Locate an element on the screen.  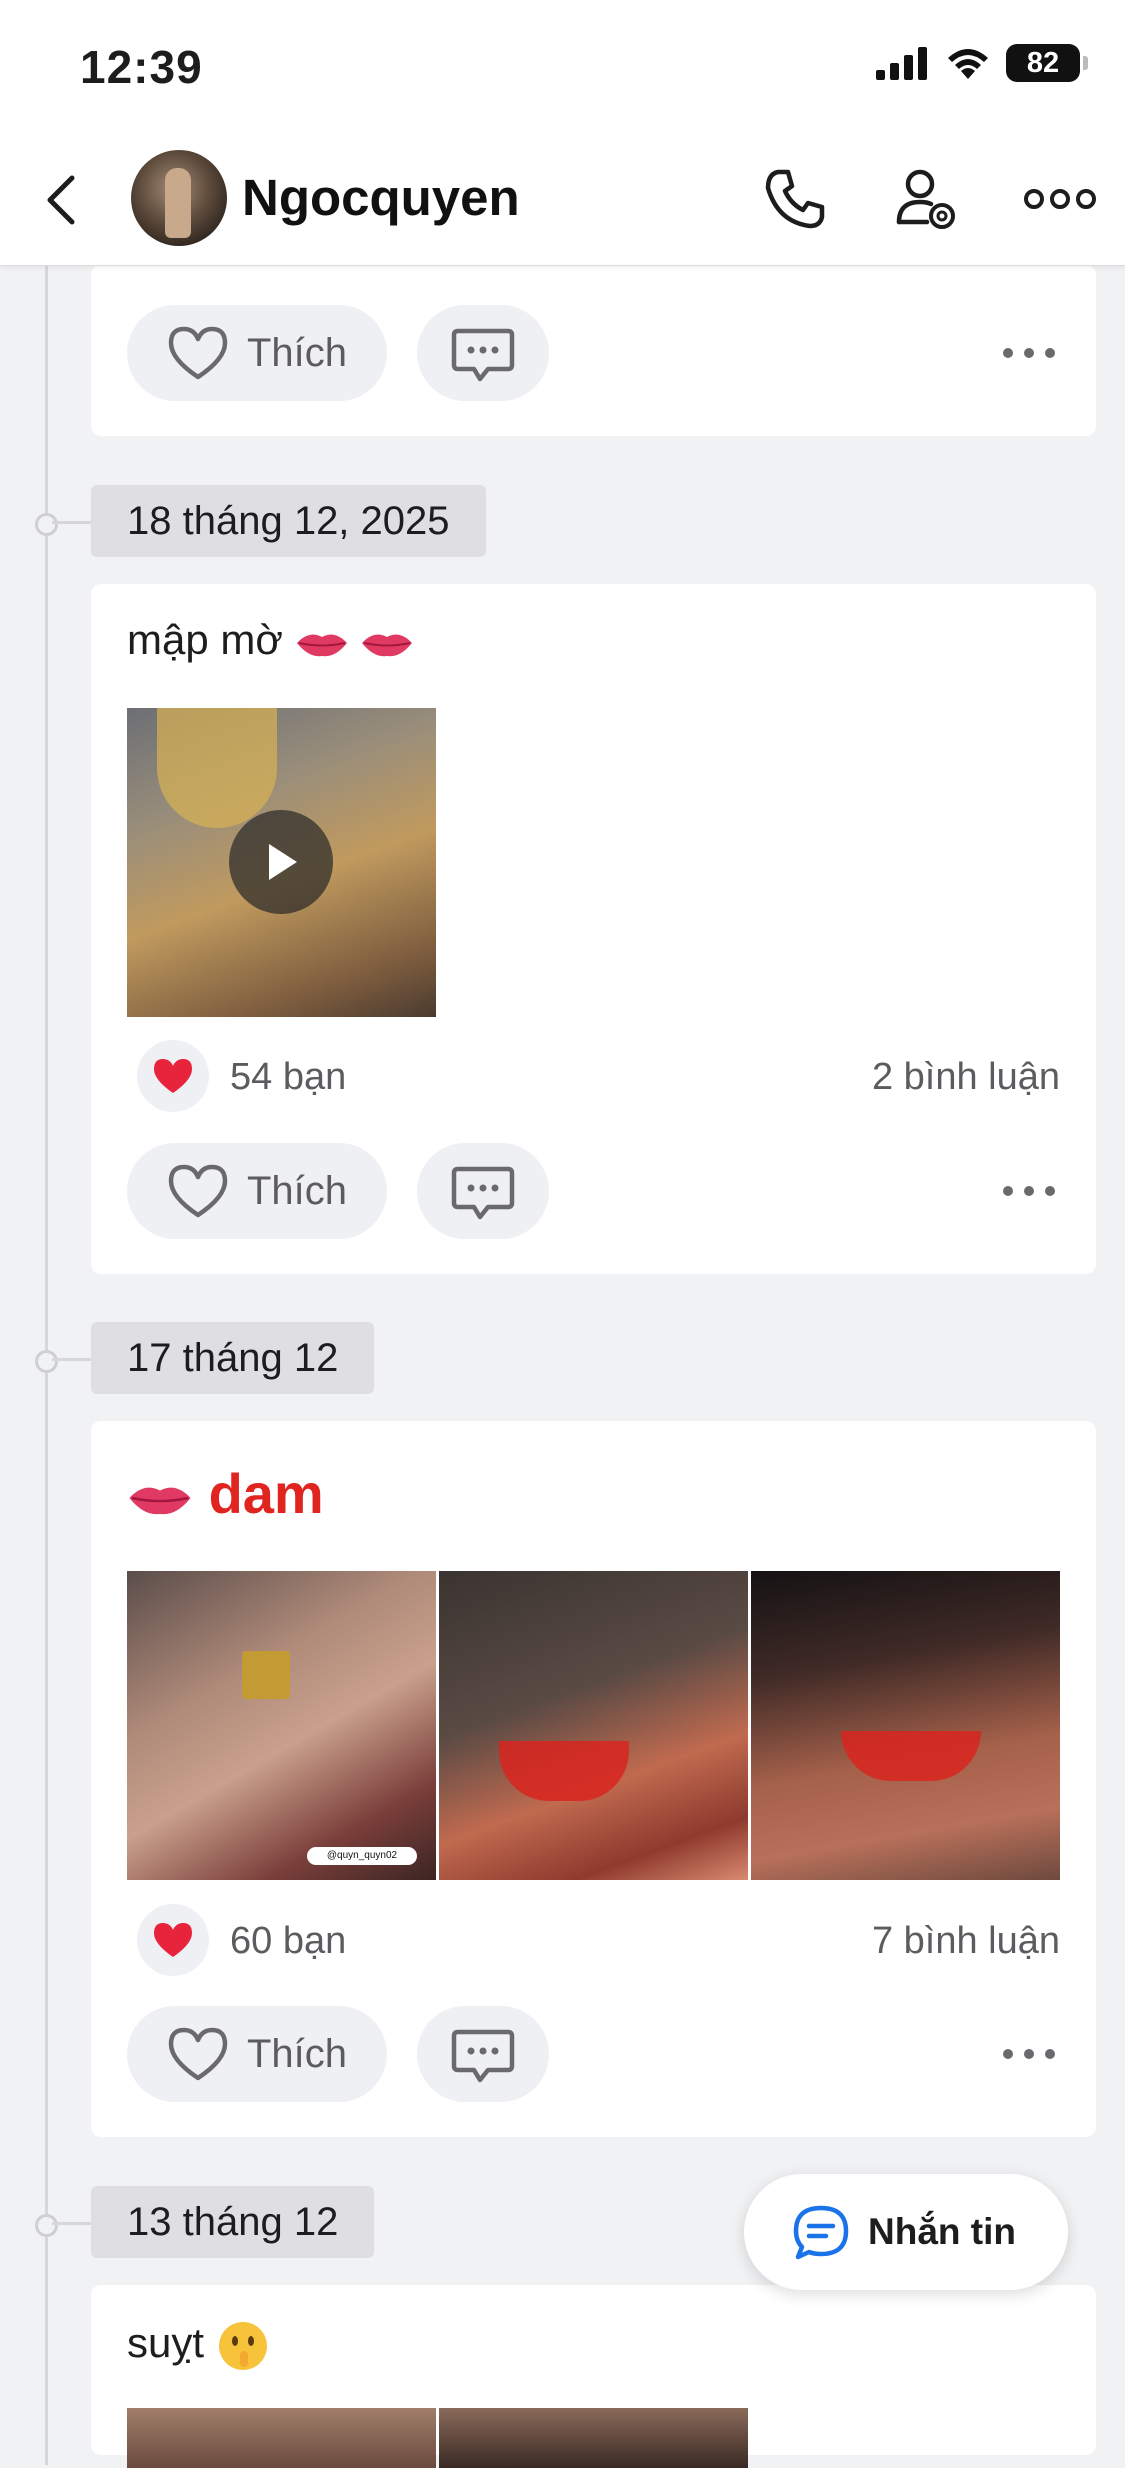
back-icon is located at coordinates (63, 200).